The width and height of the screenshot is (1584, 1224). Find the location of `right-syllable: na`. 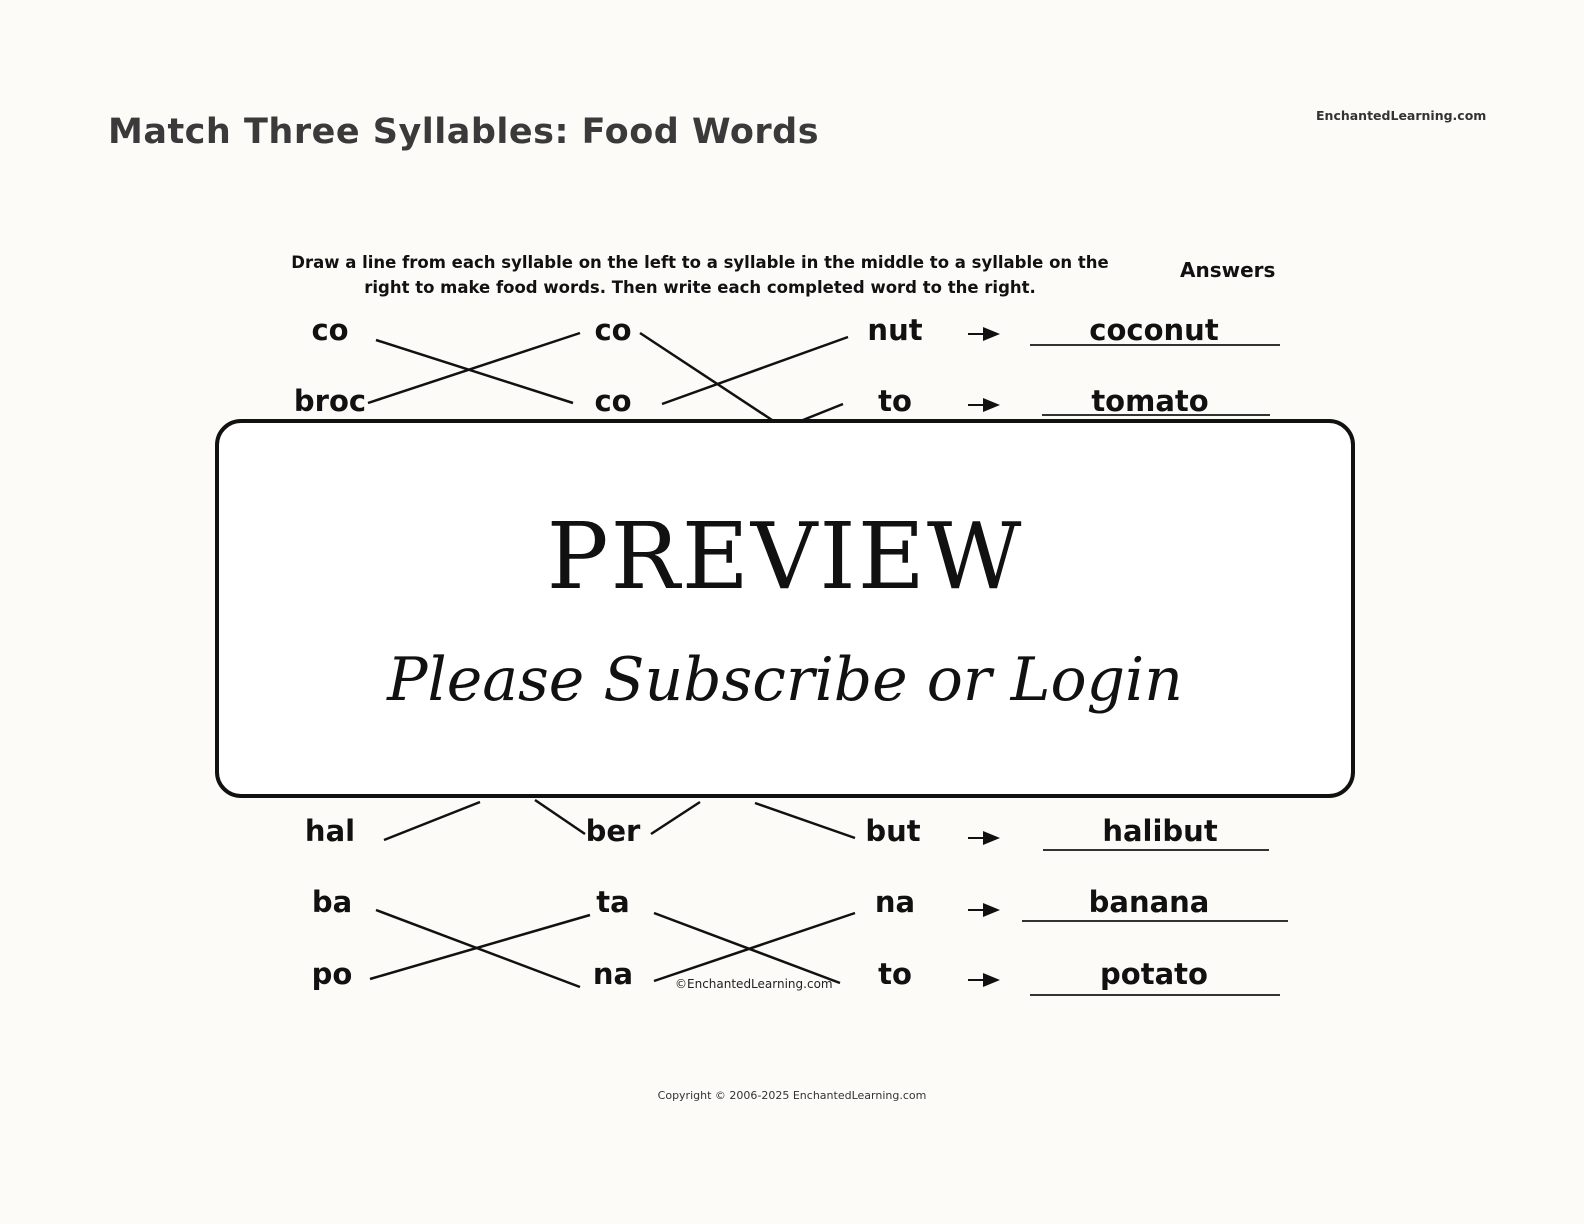

right-syllable: na is located at coordinates (895, 902).